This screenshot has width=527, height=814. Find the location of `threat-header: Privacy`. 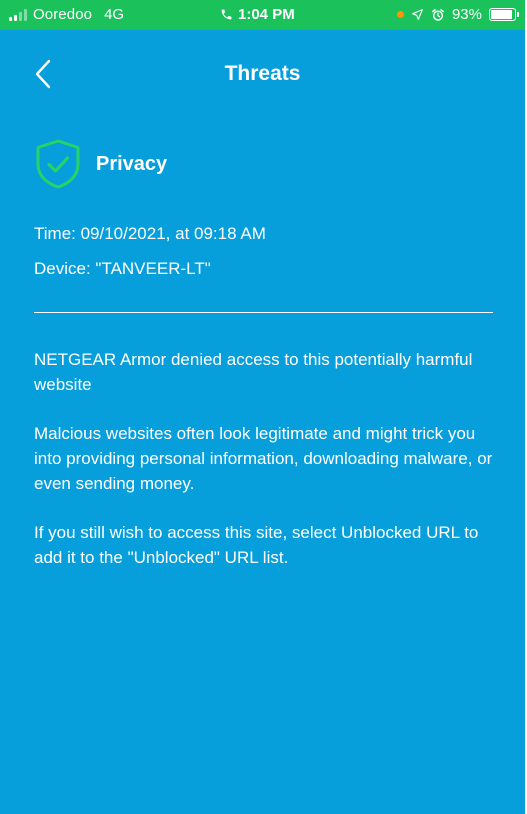

threat-header: Privacy is located at coordinates (100, 164).